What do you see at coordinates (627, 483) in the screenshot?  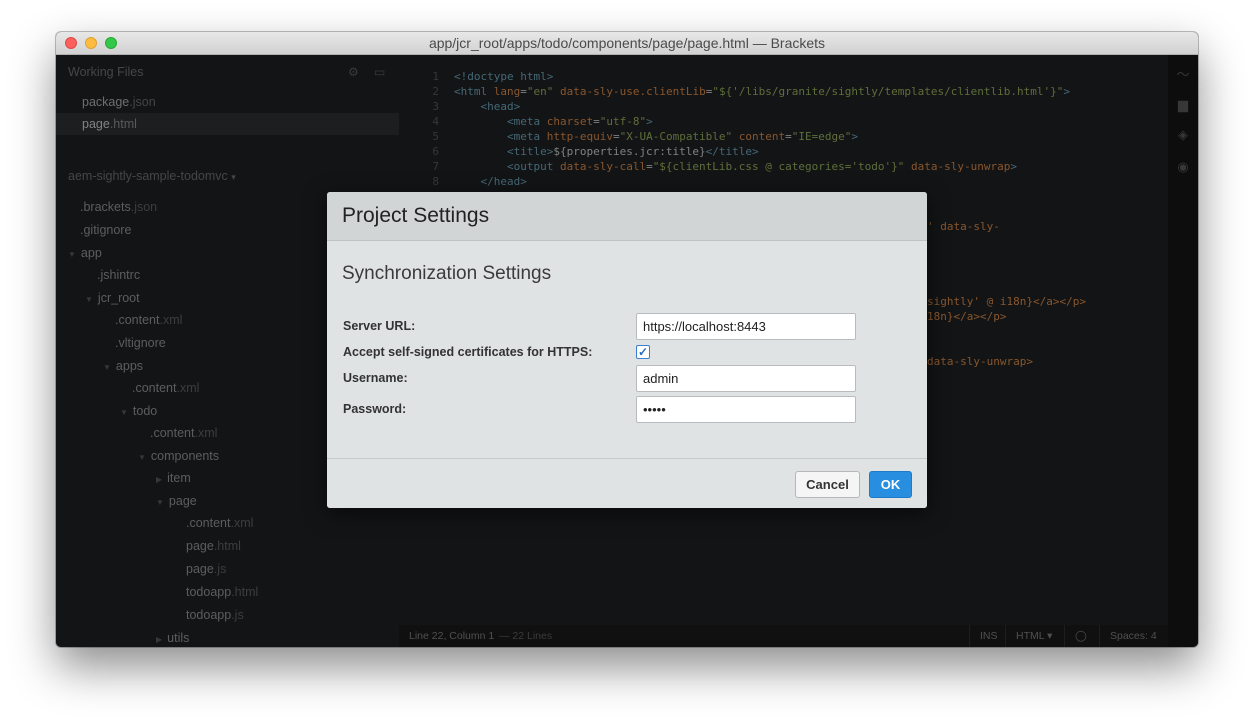 I see `dialog-footer: Cancel OK` at bounding box center [627, 483].